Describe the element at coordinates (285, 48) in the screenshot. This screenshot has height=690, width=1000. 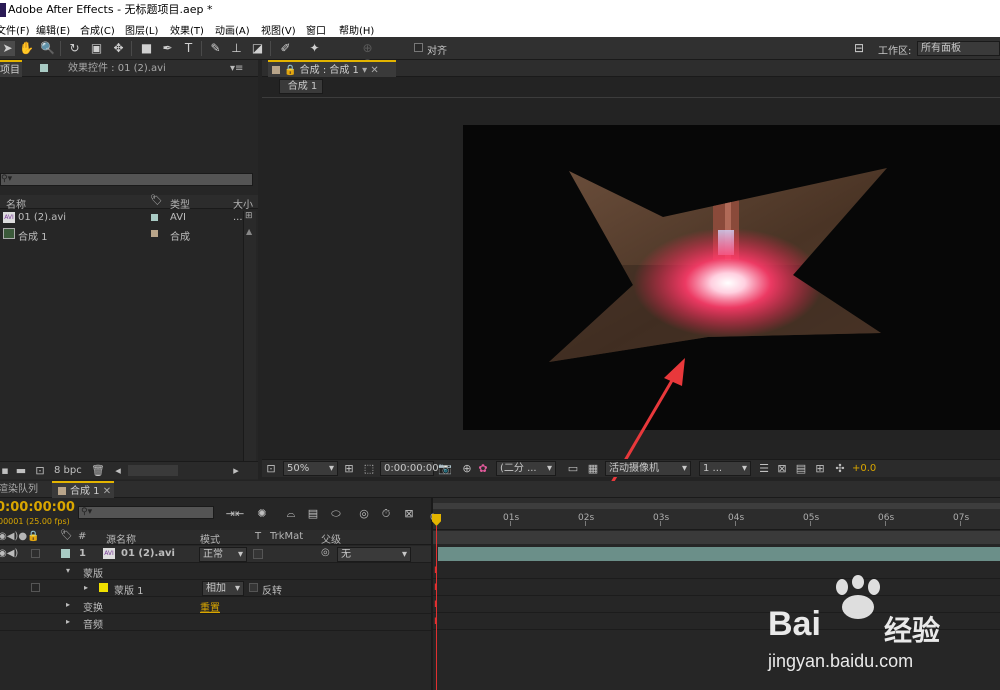
I see `roto-brush-tool-icon: ✐` at that location.